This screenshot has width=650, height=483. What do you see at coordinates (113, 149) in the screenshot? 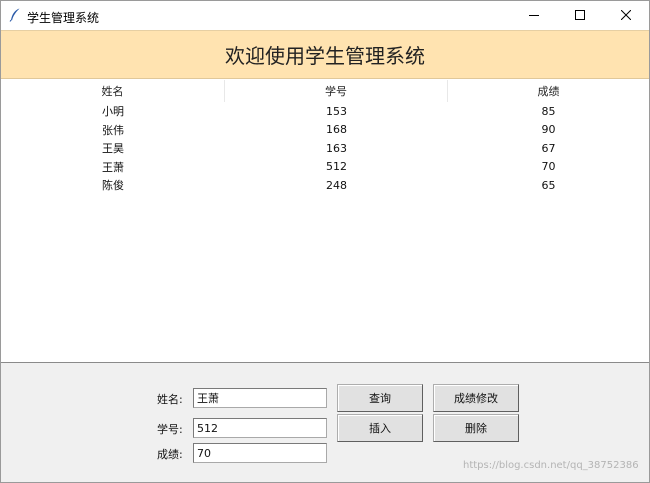
I see `cell-name: 王昊` at bounding box center [113, 149].